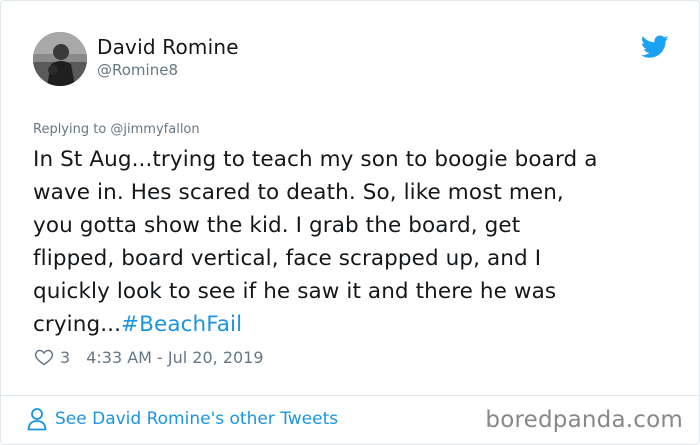 The image size is (700, 445). Describe the element at coordinates (196, 419) in the screenshot. I see `other-tweets-label: See David Romine's other Tweets` at that location.